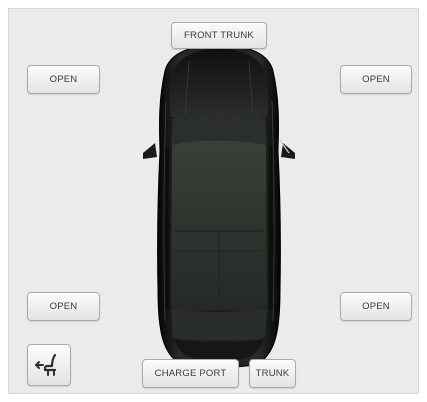 The height and width of the screenshot is (402, 427). Describe the element at coordinates (376, 79) in the screenshot. I see `front-right-door-open-button: OPEN` at that location.